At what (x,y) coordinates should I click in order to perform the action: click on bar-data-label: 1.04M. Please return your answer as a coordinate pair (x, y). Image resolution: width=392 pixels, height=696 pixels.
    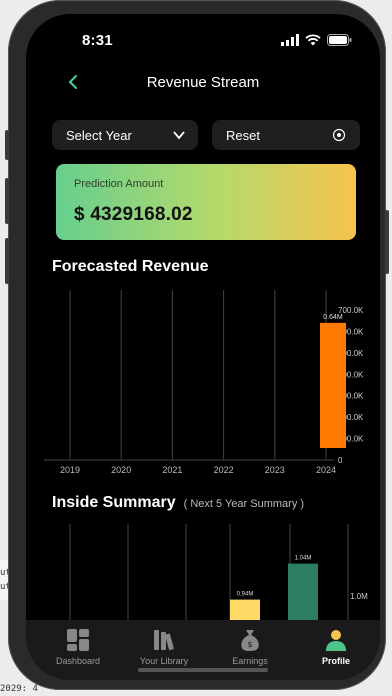
    Looking at the image, I should click on (303, 559).